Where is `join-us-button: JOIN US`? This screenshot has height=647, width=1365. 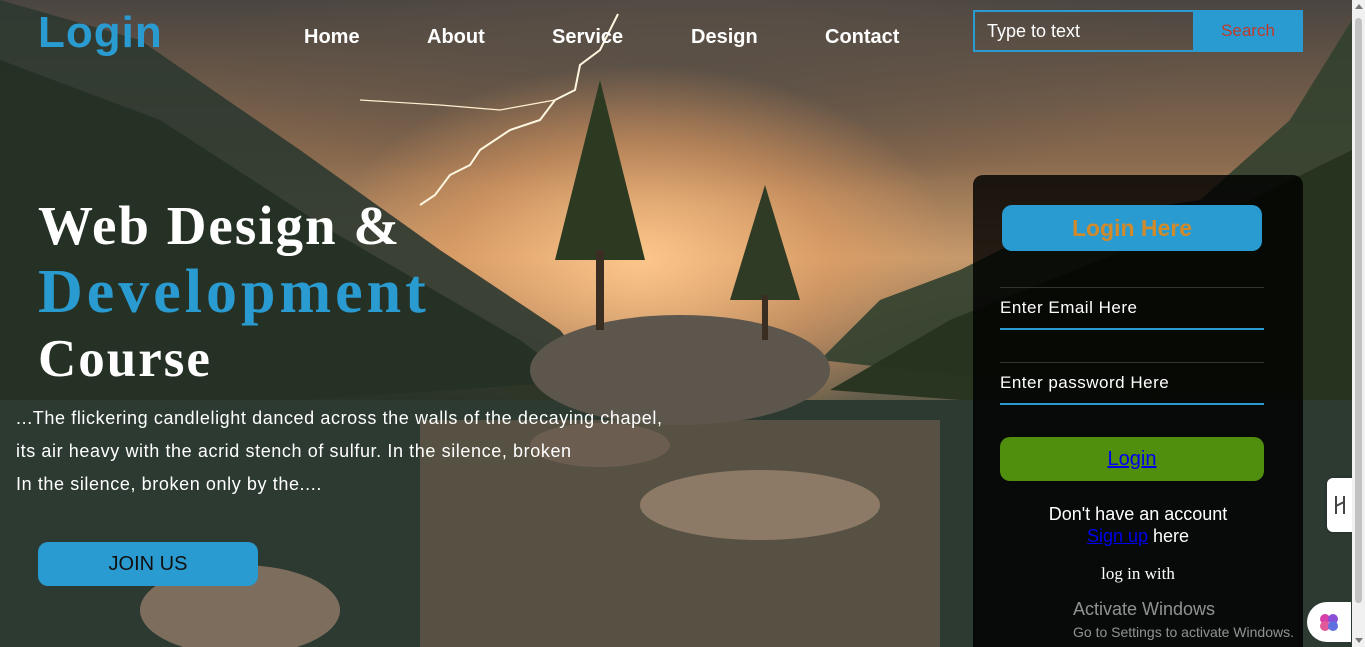 join-us-button: JOIN US is located at coordinates (148, 564).